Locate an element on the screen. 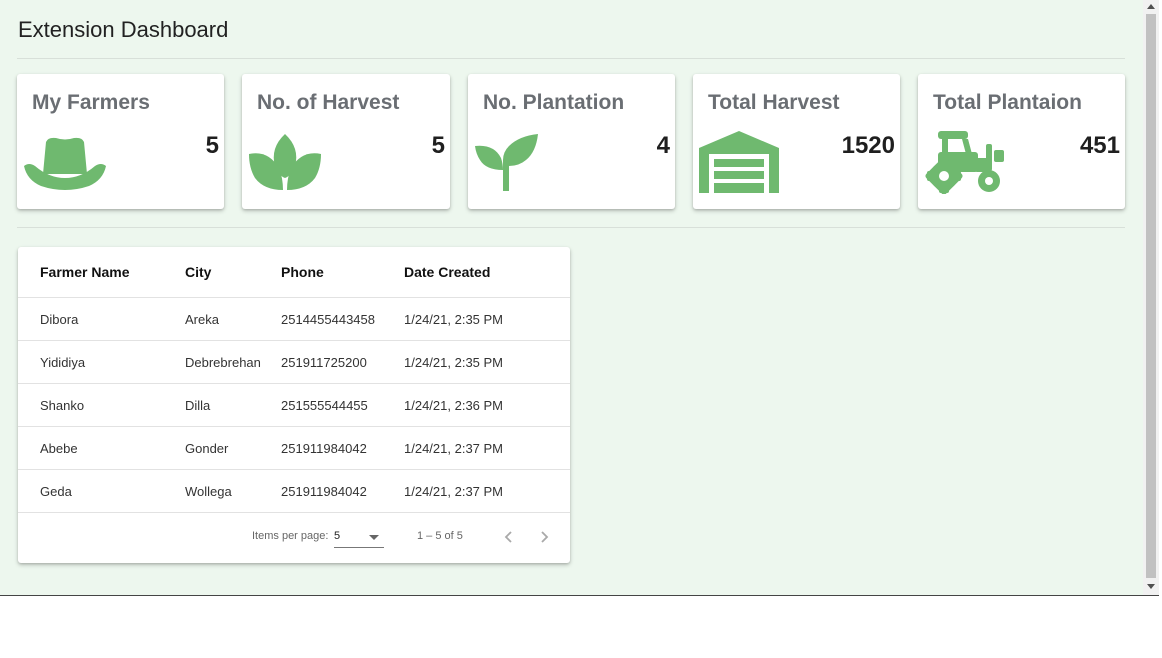 Image resolution: width=1162 pixels, height=658 pixels. lotus-leaf-icon is located at coordinates (285, 162).